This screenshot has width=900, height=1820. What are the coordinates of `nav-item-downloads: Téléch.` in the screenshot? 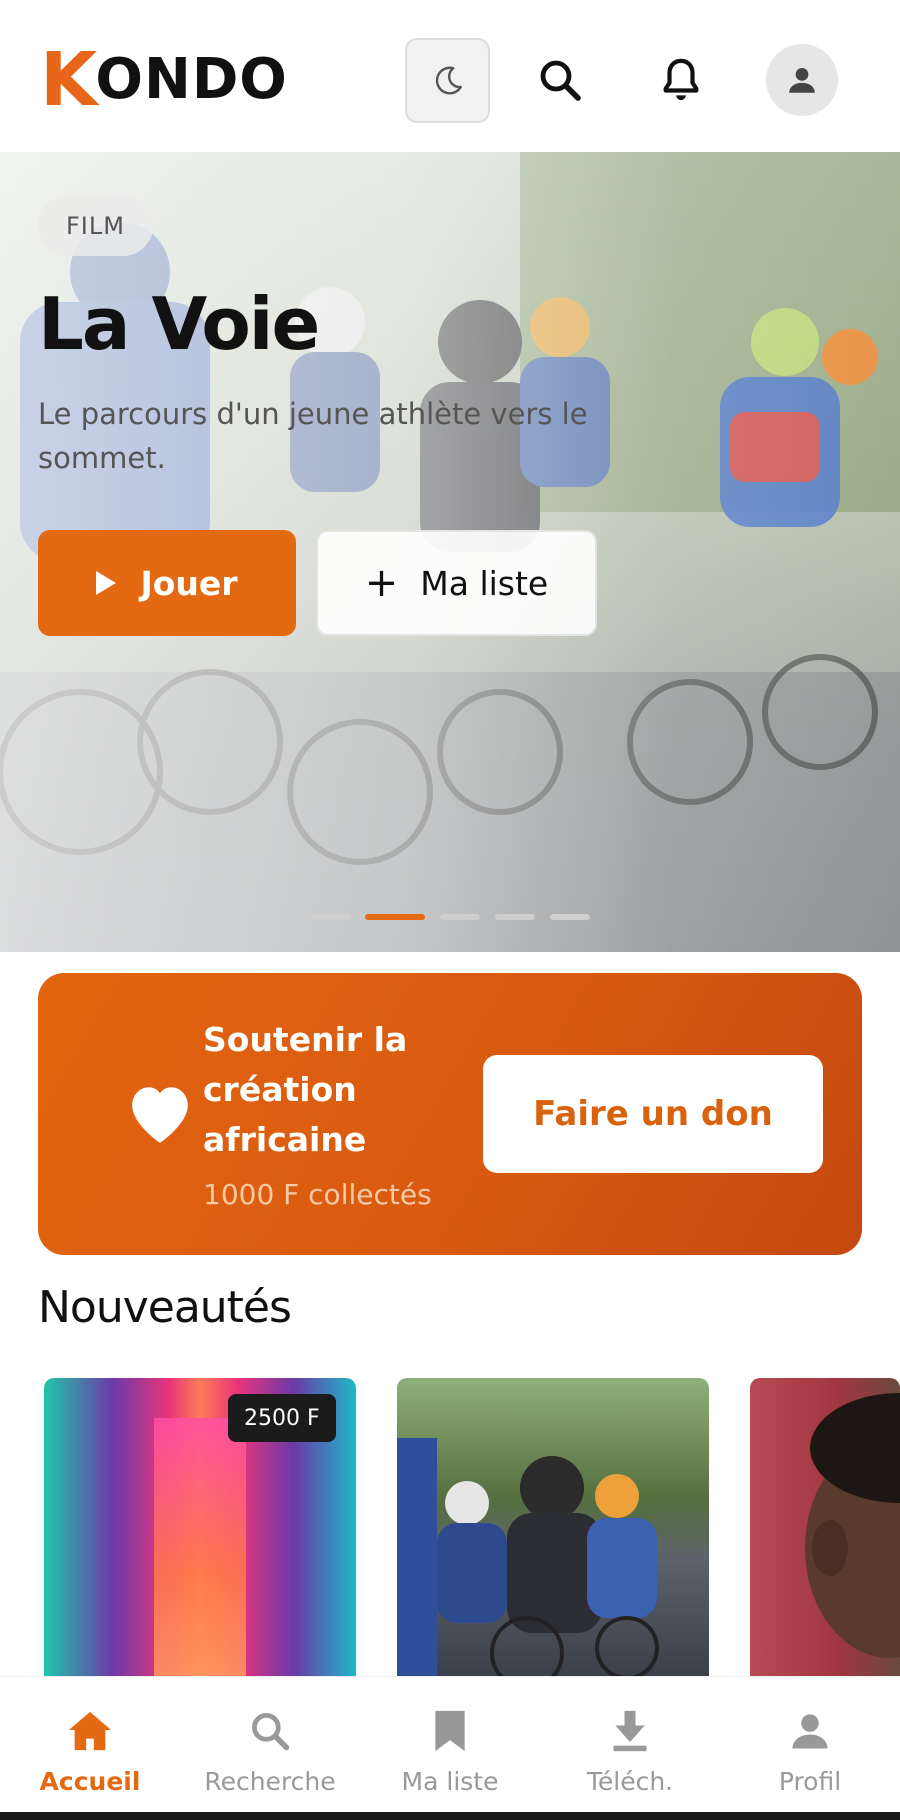 It's located at (630, 1747).